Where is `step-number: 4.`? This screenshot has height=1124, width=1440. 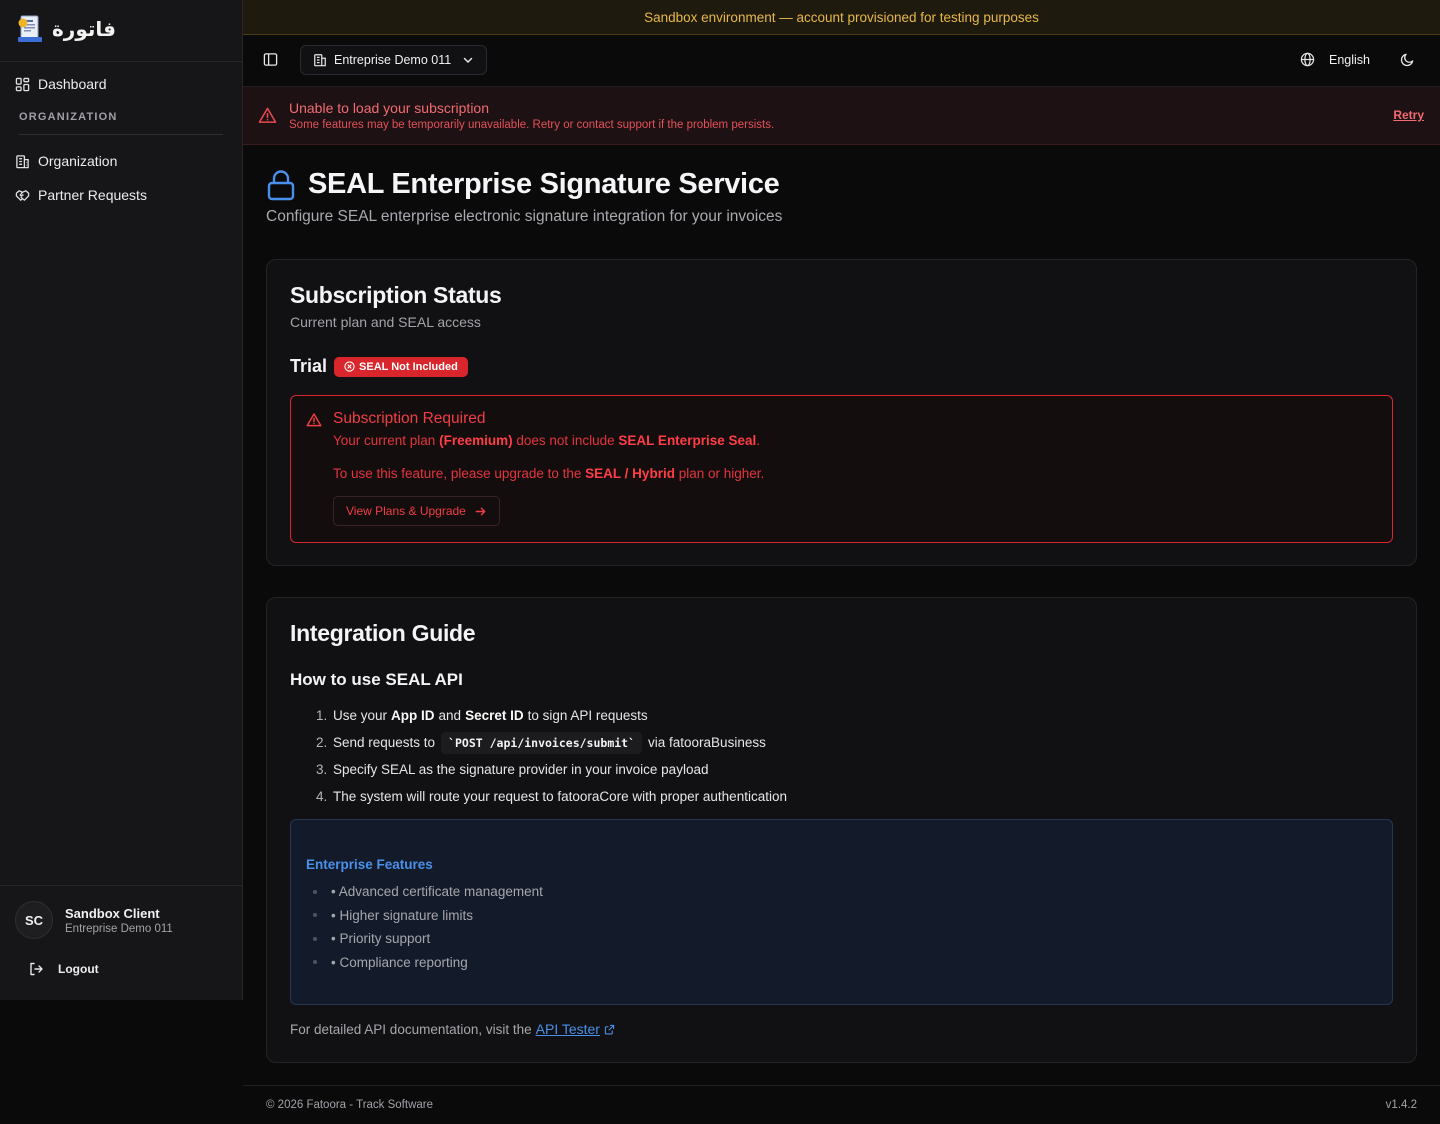
step-number: 4. is located at coordinates (322, 796).